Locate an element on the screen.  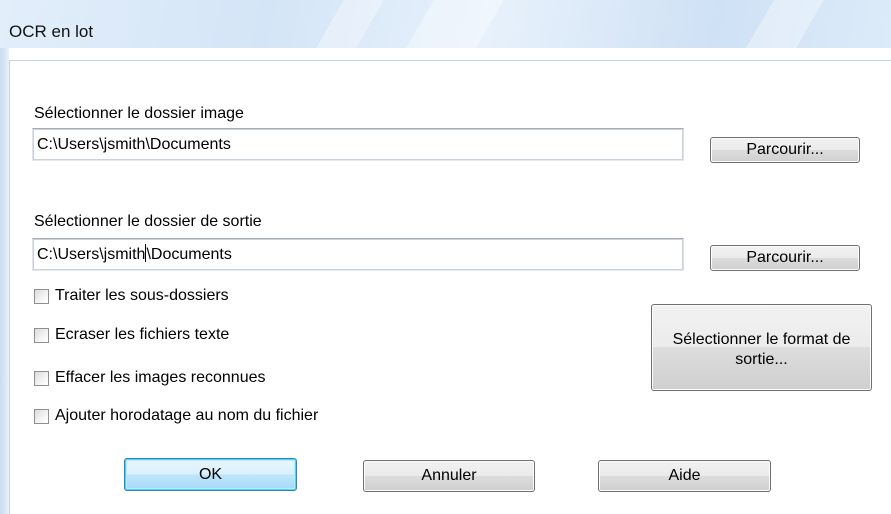
delete-recognized-images-label: Effacer les images reconnues is located at coordinates (160, 377).